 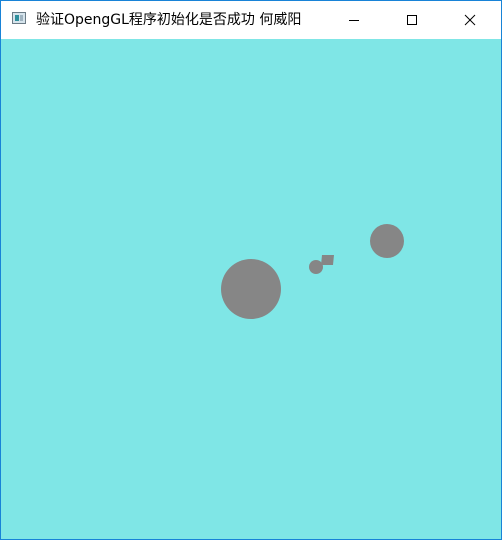 What do you see at coordinates (21, 18) in the screenshot?
I see `icon-pane-right` at bounding box center [21, 18].